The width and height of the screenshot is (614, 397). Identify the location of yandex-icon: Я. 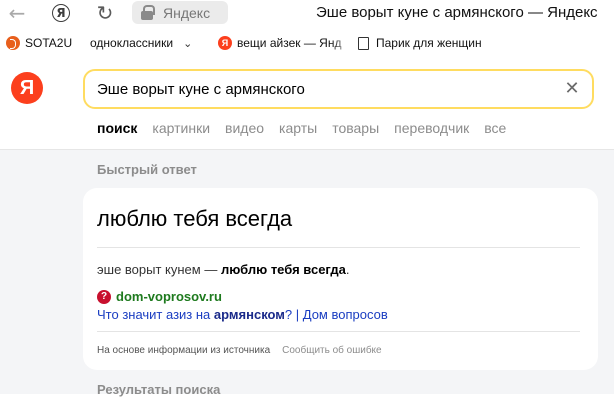
(225, 43).